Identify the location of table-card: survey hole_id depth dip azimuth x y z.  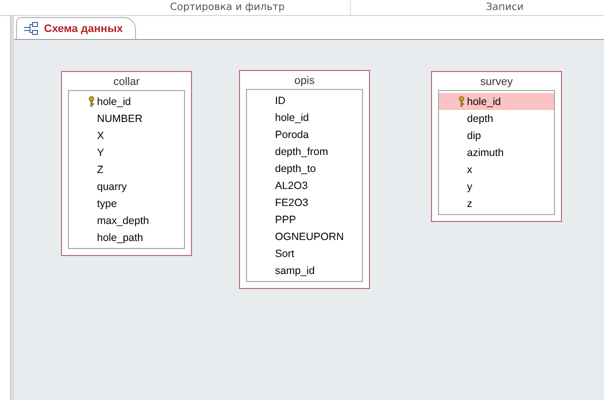
(496, 146).